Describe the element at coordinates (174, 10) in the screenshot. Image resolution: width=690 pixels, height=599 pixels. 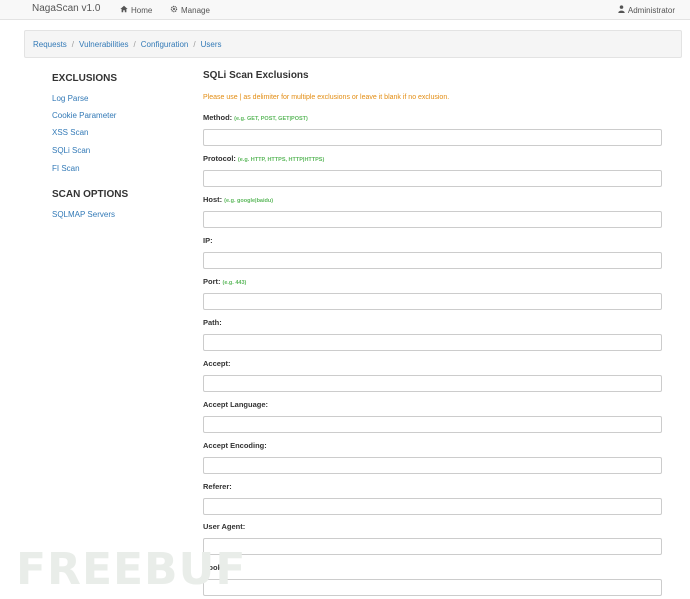
I see `gear-icon` at that location.